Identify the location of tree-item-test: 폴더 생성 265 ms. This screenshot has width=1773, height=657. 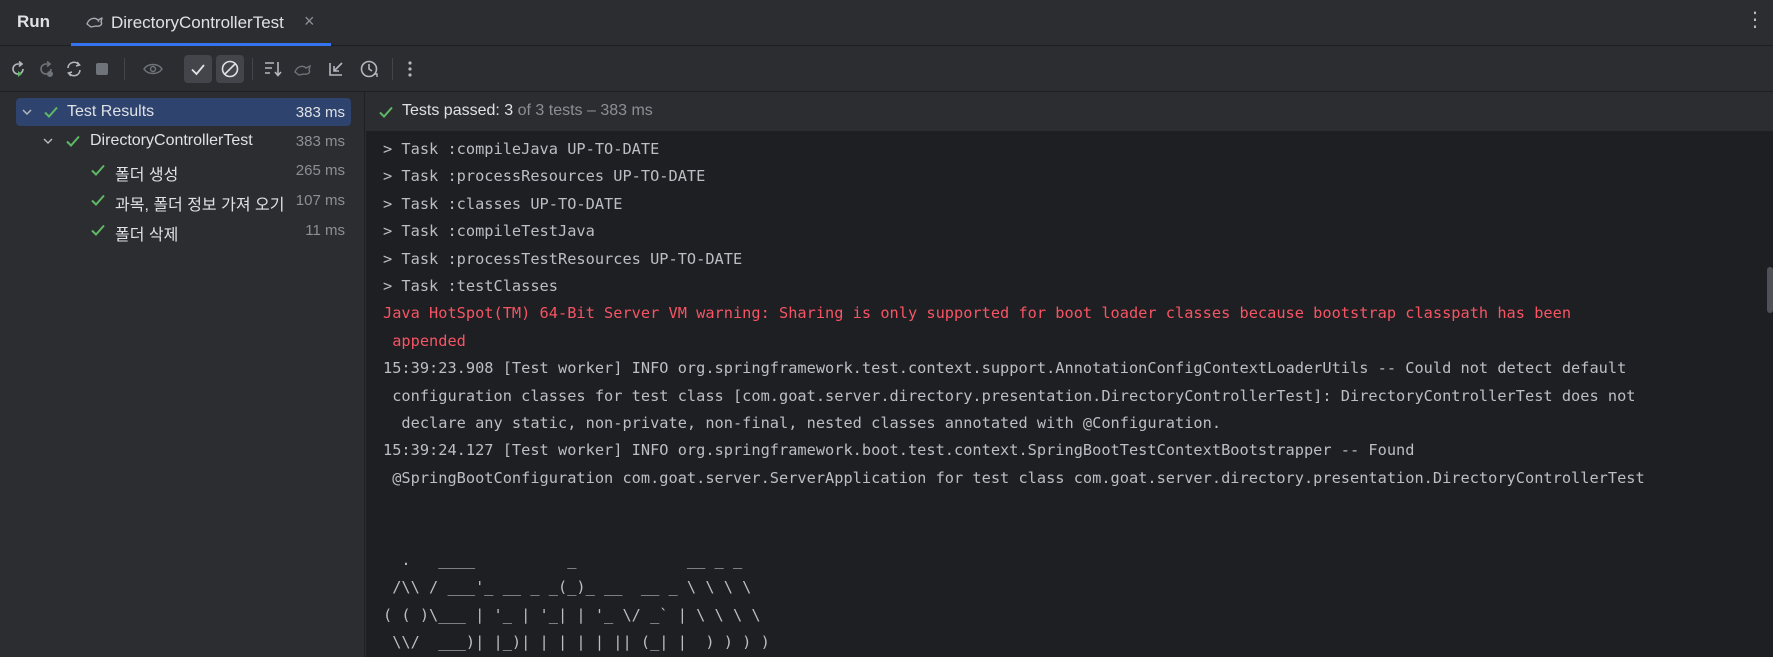
(183, 170).